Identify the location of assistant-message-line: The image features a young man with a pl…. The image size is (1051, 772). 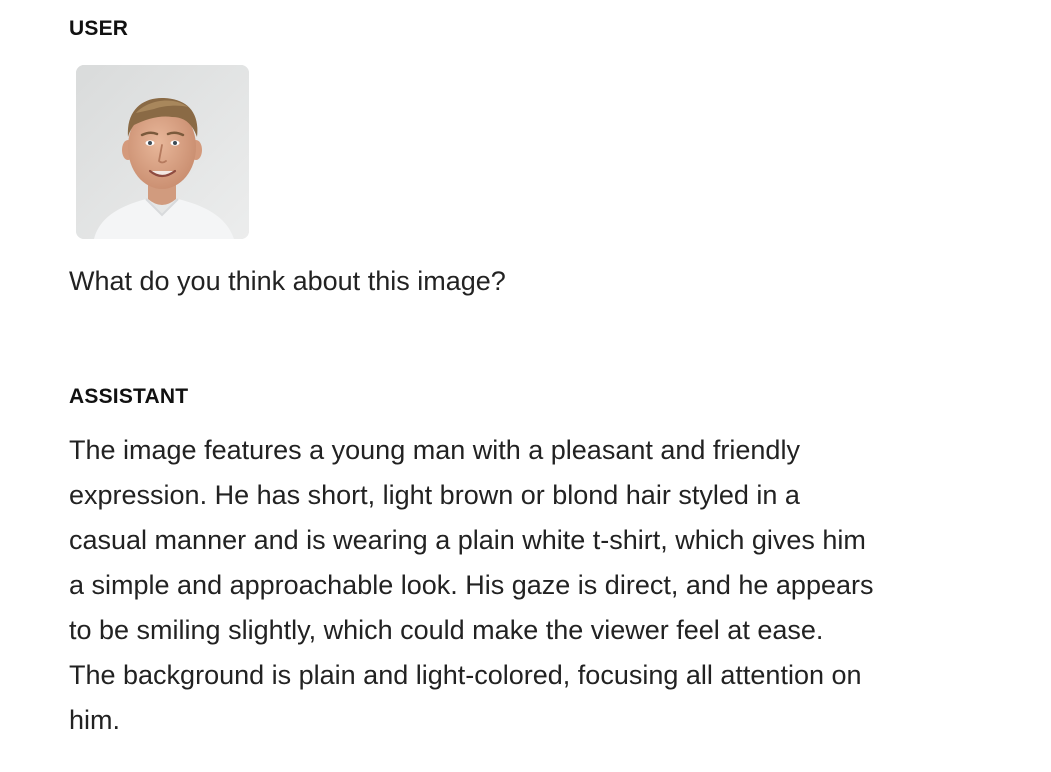
(434, 450).